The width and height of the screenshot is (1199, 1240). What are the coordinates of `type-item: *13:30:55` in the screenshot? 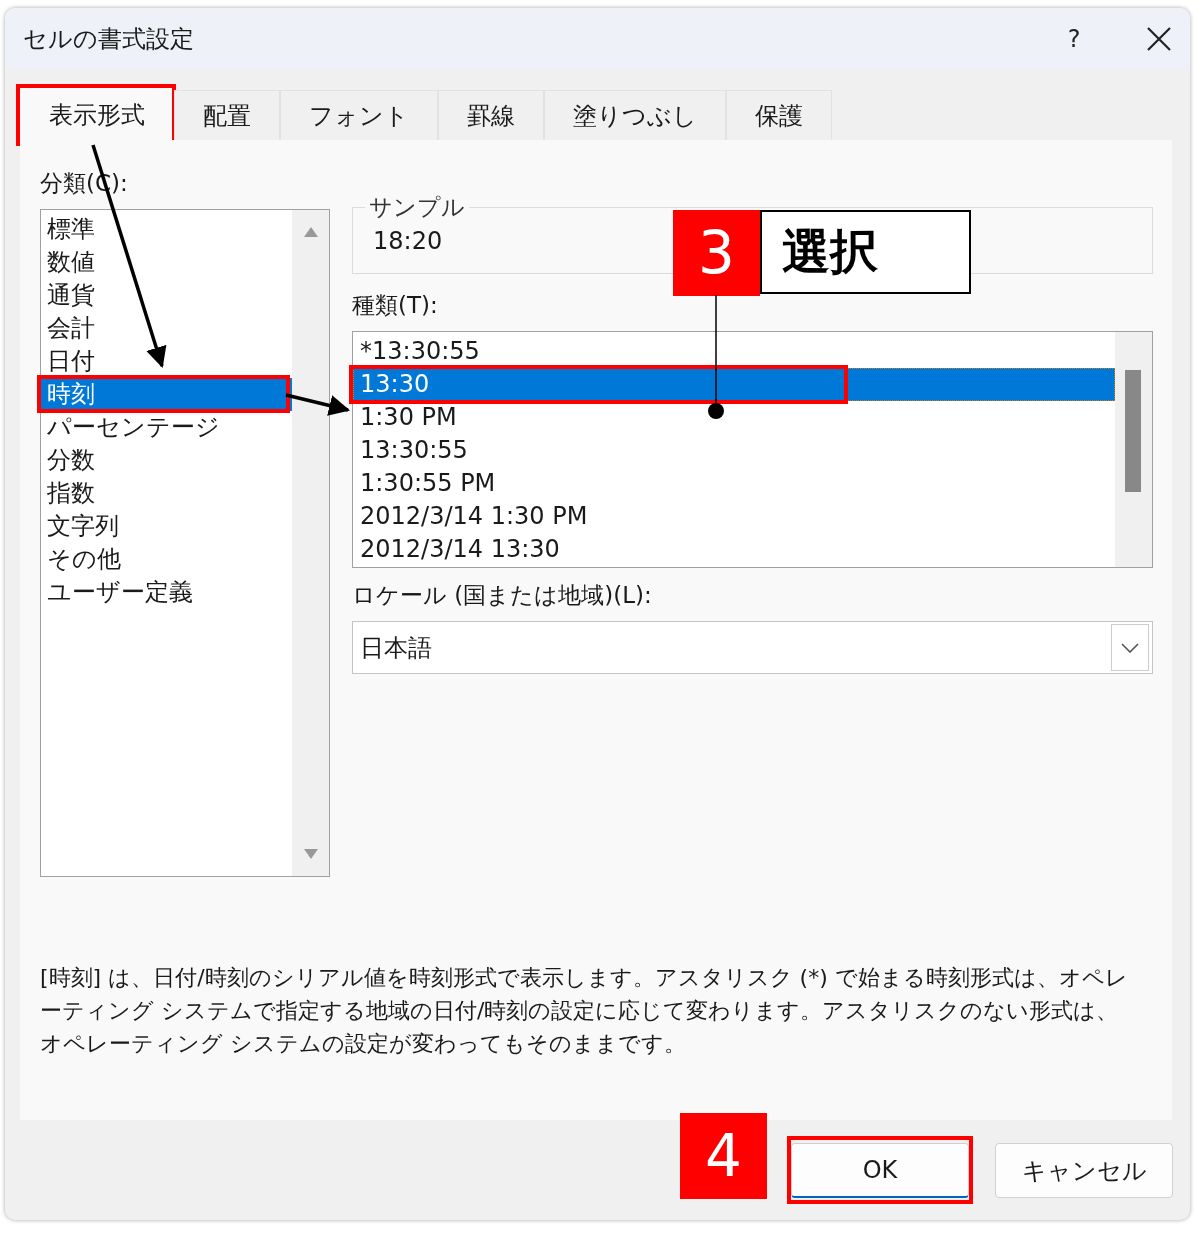 It's located at (734, 351).